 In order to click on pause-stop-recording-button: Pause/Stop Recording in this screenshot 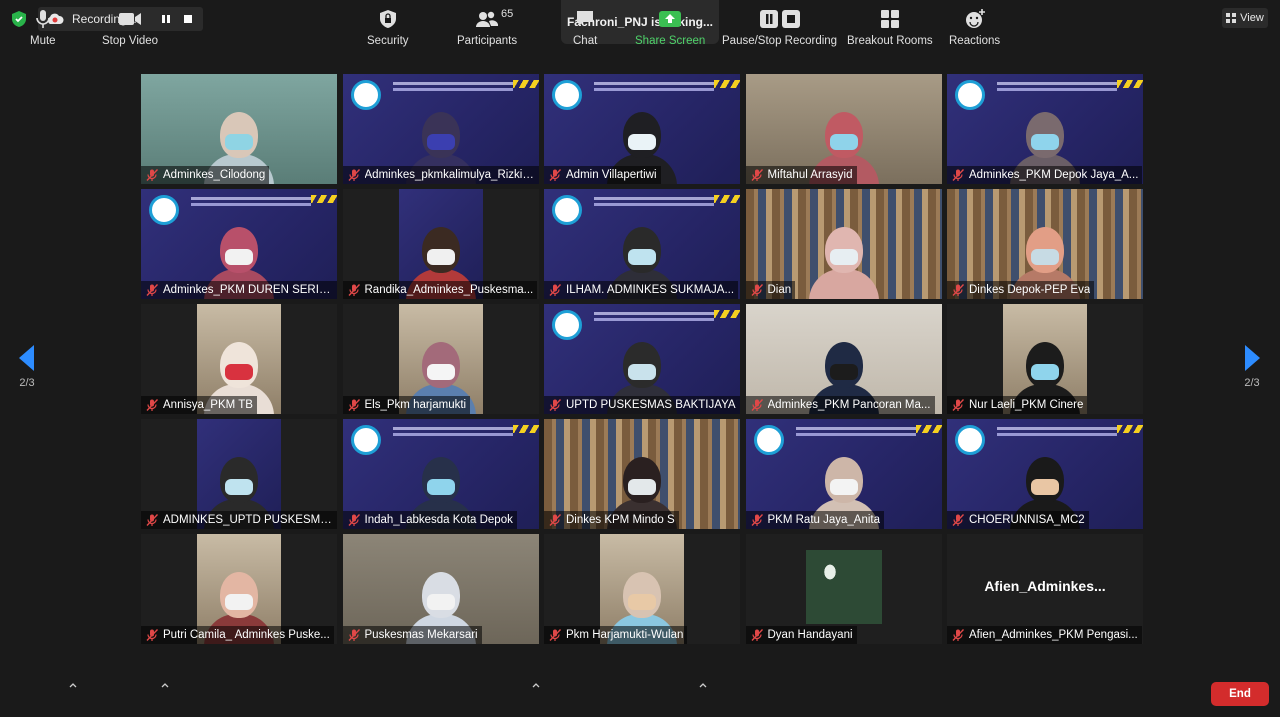, I will do `click(779, 27)`.